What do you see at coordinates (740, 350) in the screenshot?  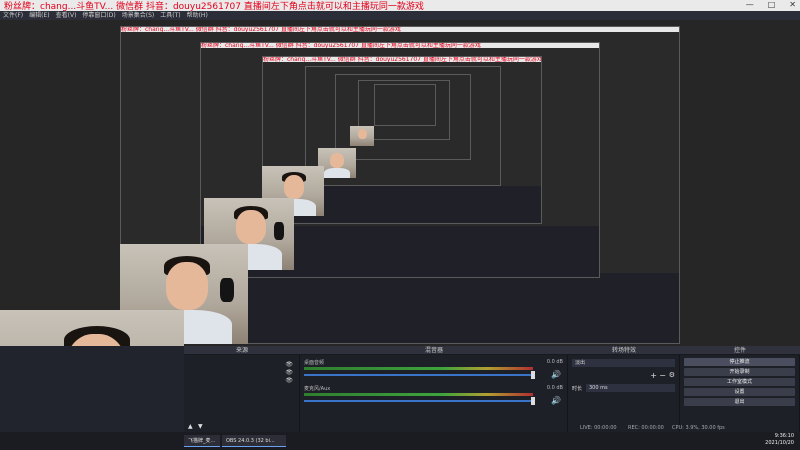 I see `controls-header: 控件` at bounding box center [740, 350].